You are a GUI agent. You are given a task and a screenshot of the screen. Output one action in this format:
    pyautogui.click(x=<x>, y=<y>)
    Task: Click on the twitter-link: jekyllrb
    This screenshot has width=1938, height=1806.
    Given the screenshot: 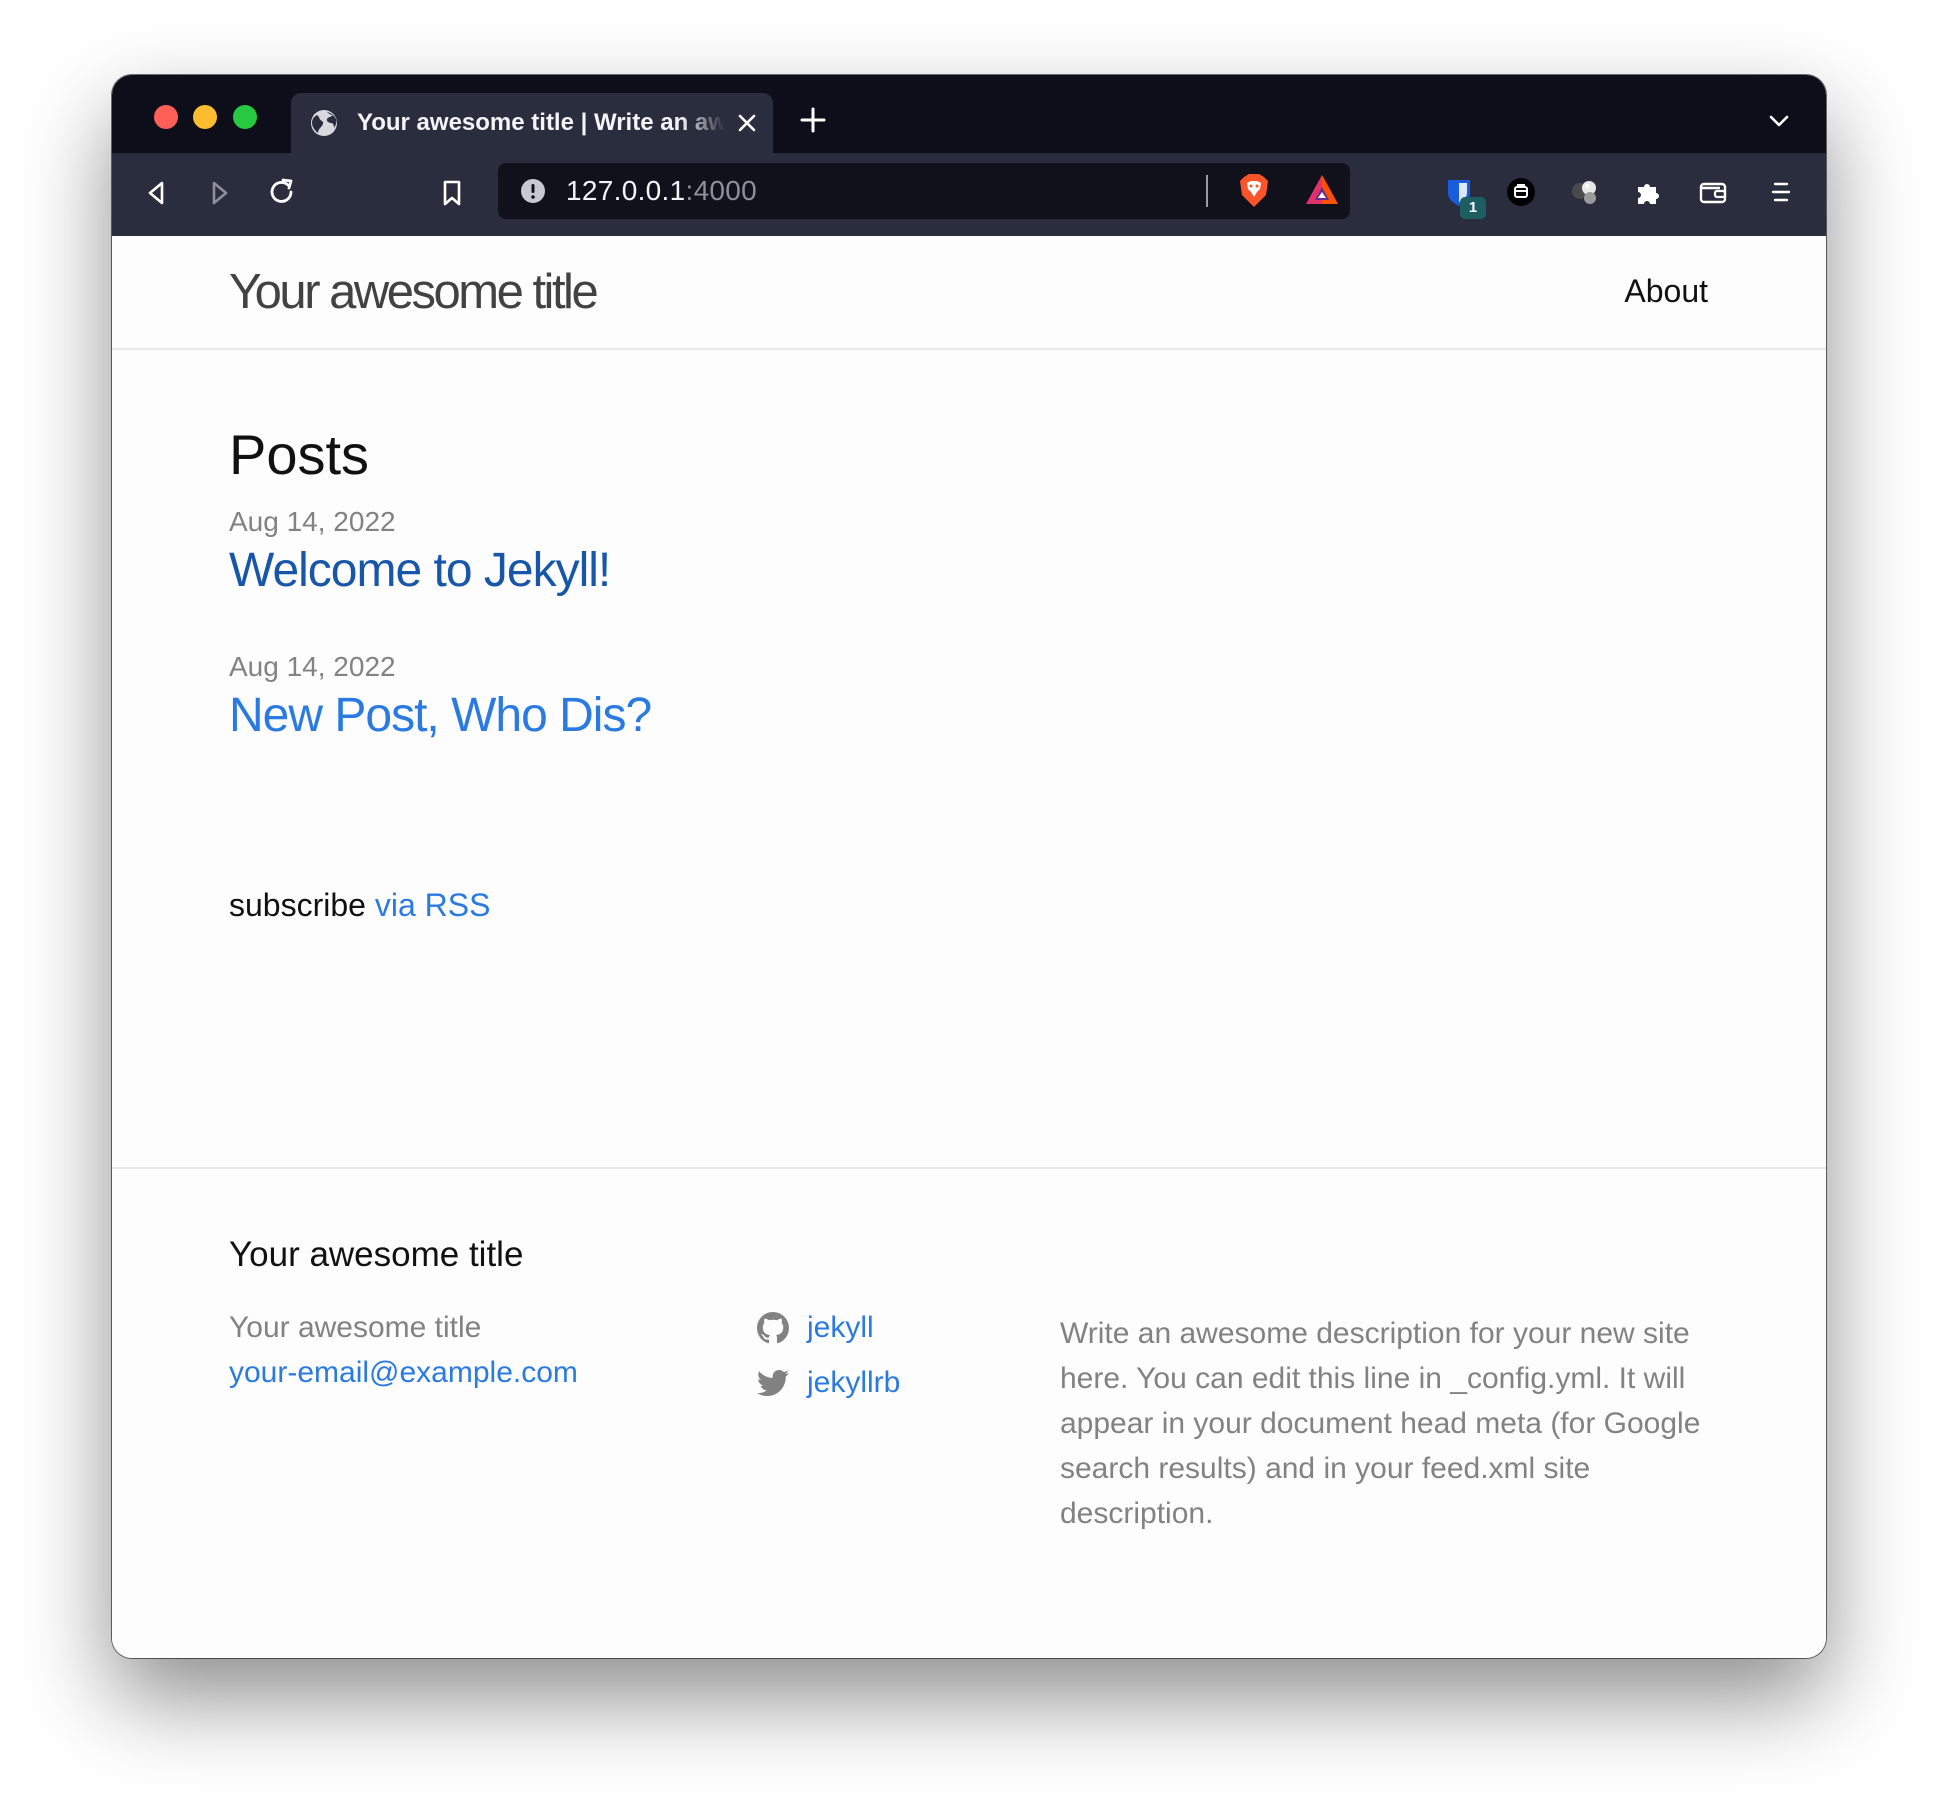 What is the action you would take?
    pyautogui.click(x=853, y=1383)
    